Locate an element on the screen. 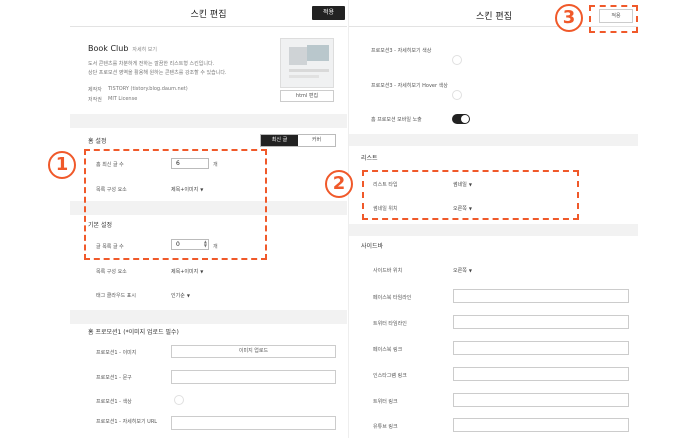  skin-name-text: Book Club is located at coordinates (108, 48).